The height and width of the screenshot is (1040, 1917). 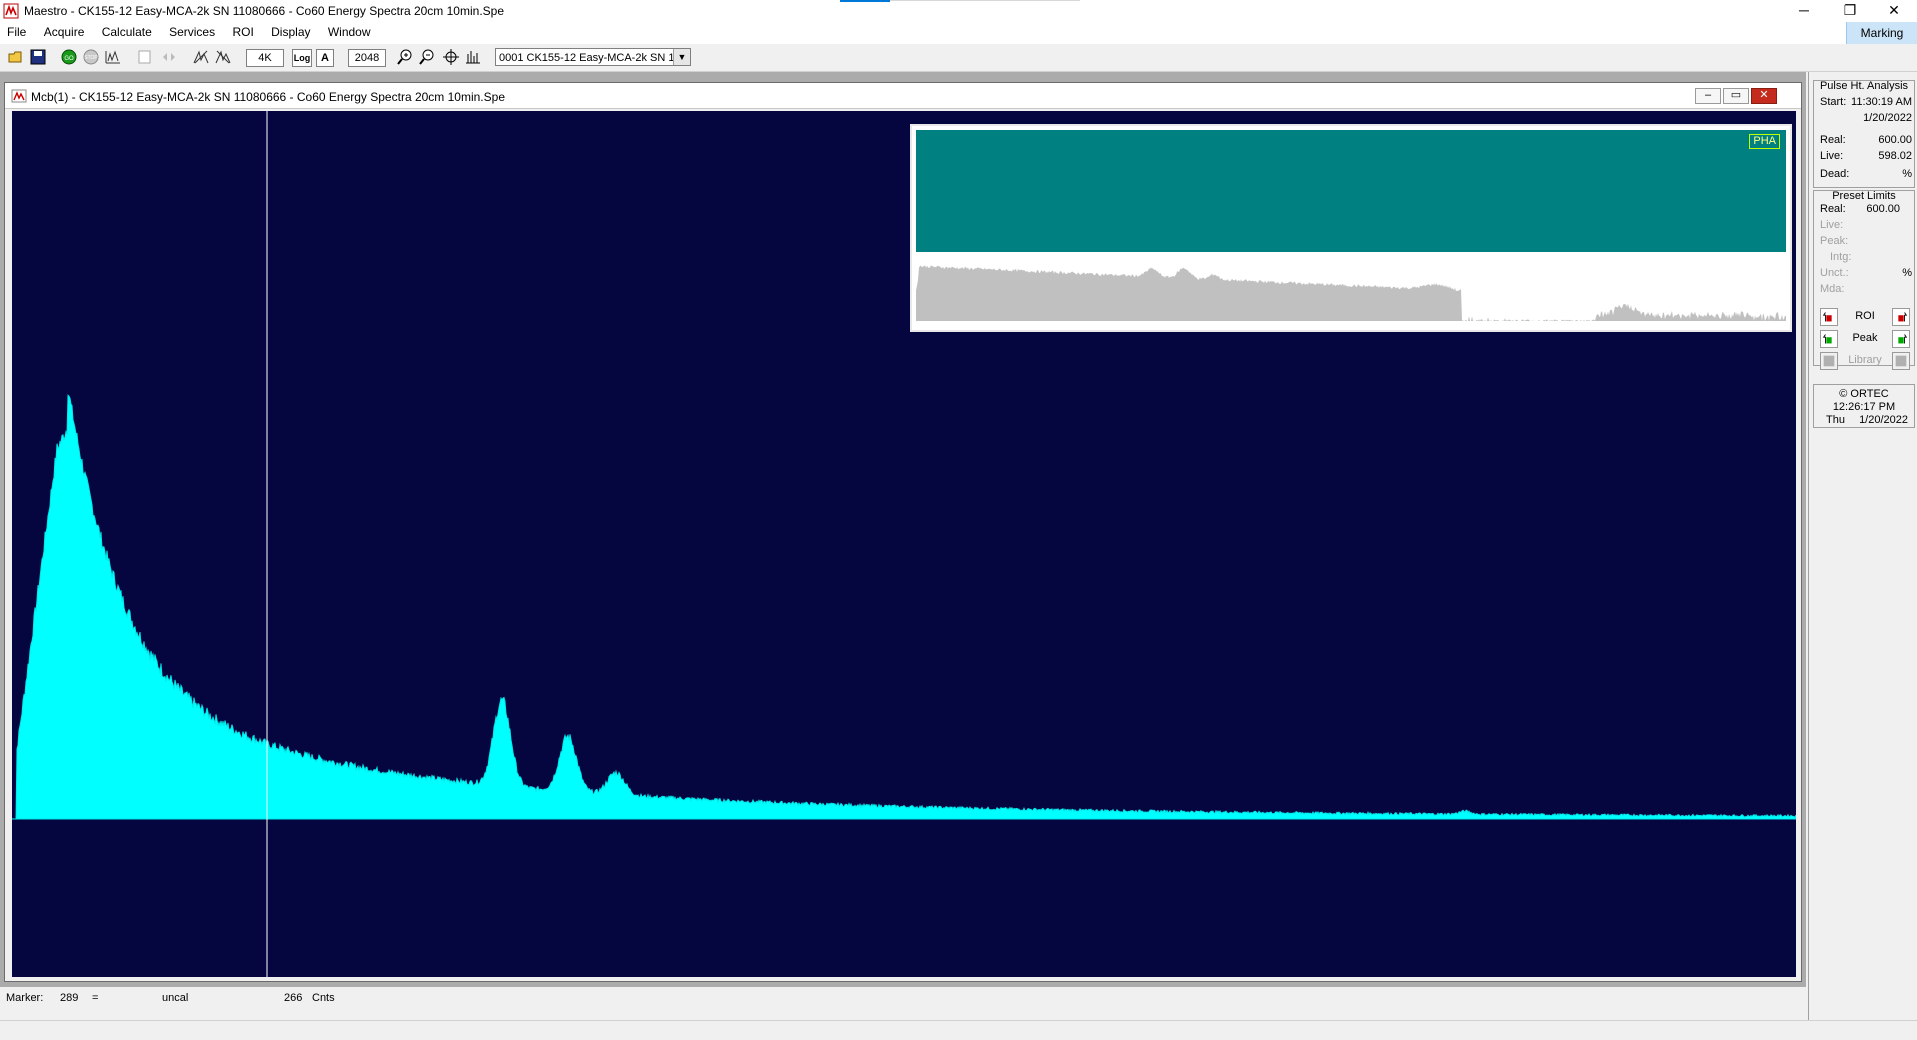 I want to click on detector-select: 0001 CK155-12 Easy-MCA-2k SN 11 ▼, so click(x=593, y=57).